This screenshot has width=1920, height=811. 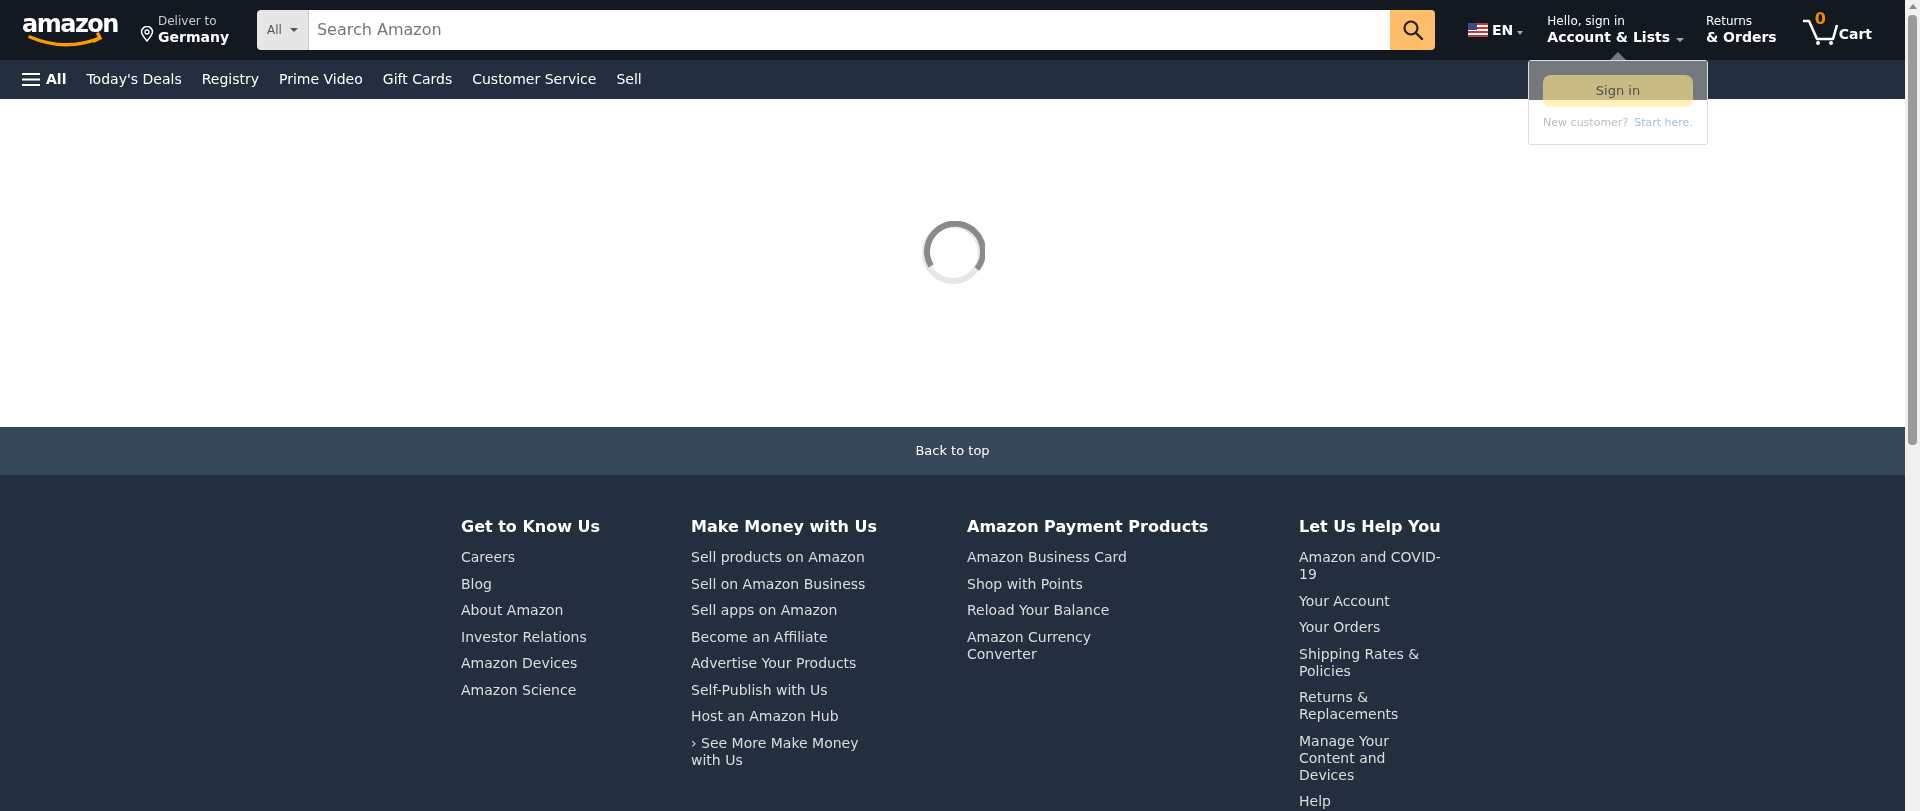 What do you see at coordinates (1496, 30) in the screenshot?
I see `language-selector: EN` at bounding box center [1496, 30].